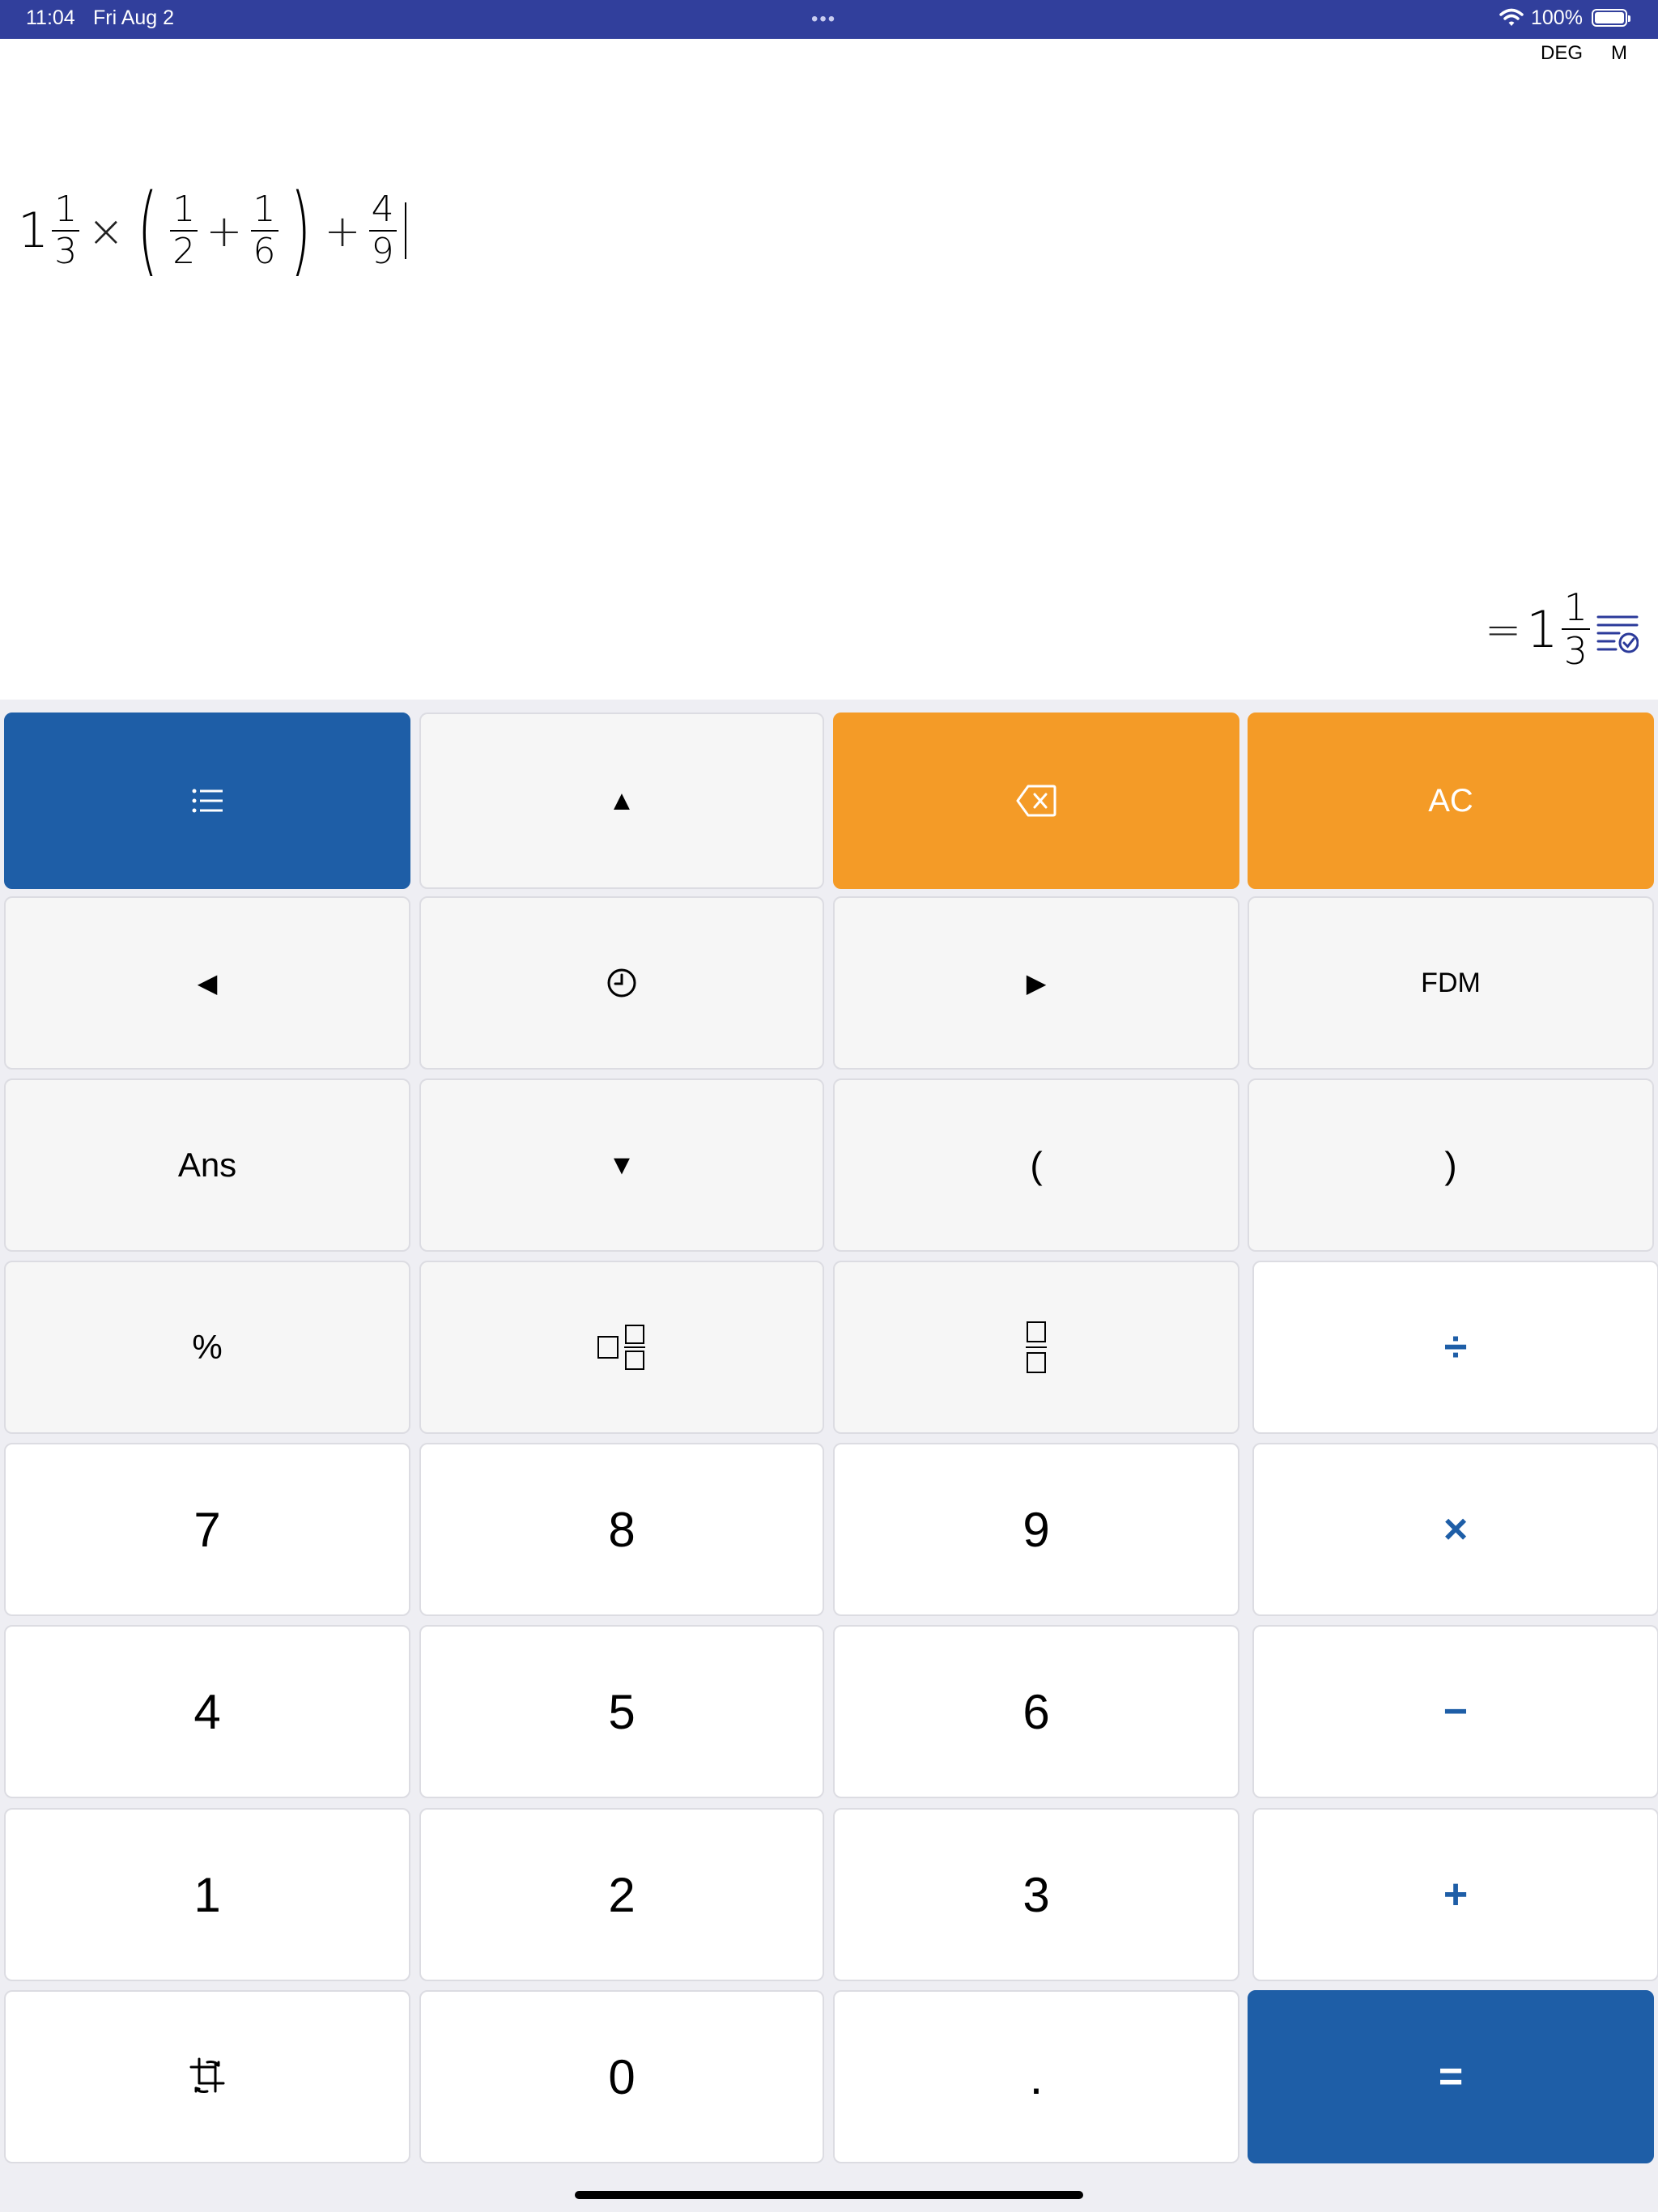  Describe the element at coordinates (1455, 1347) in the screenshot. I see `divide-button: ÷` at that location.